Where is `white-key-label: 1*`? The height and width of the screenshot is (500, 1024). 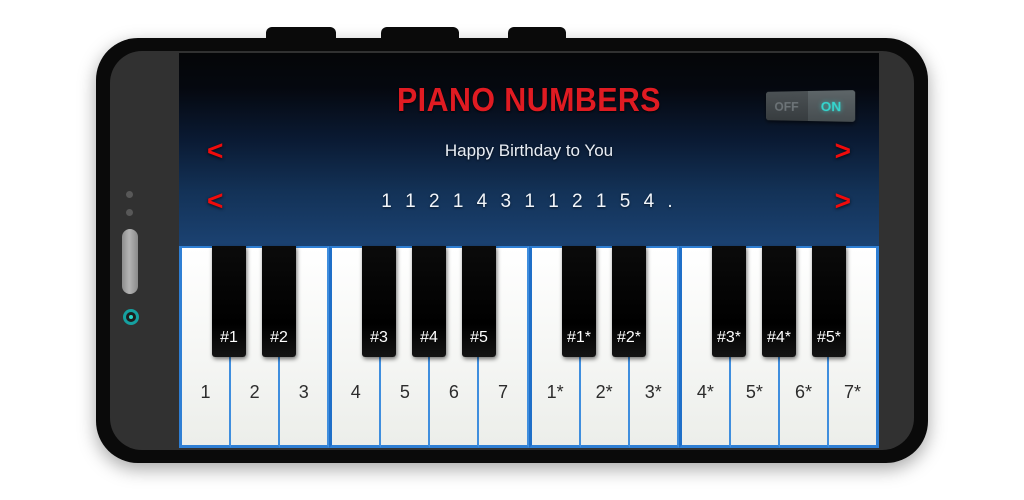 white-key-label: 1* is located at coordinates (555, 392).